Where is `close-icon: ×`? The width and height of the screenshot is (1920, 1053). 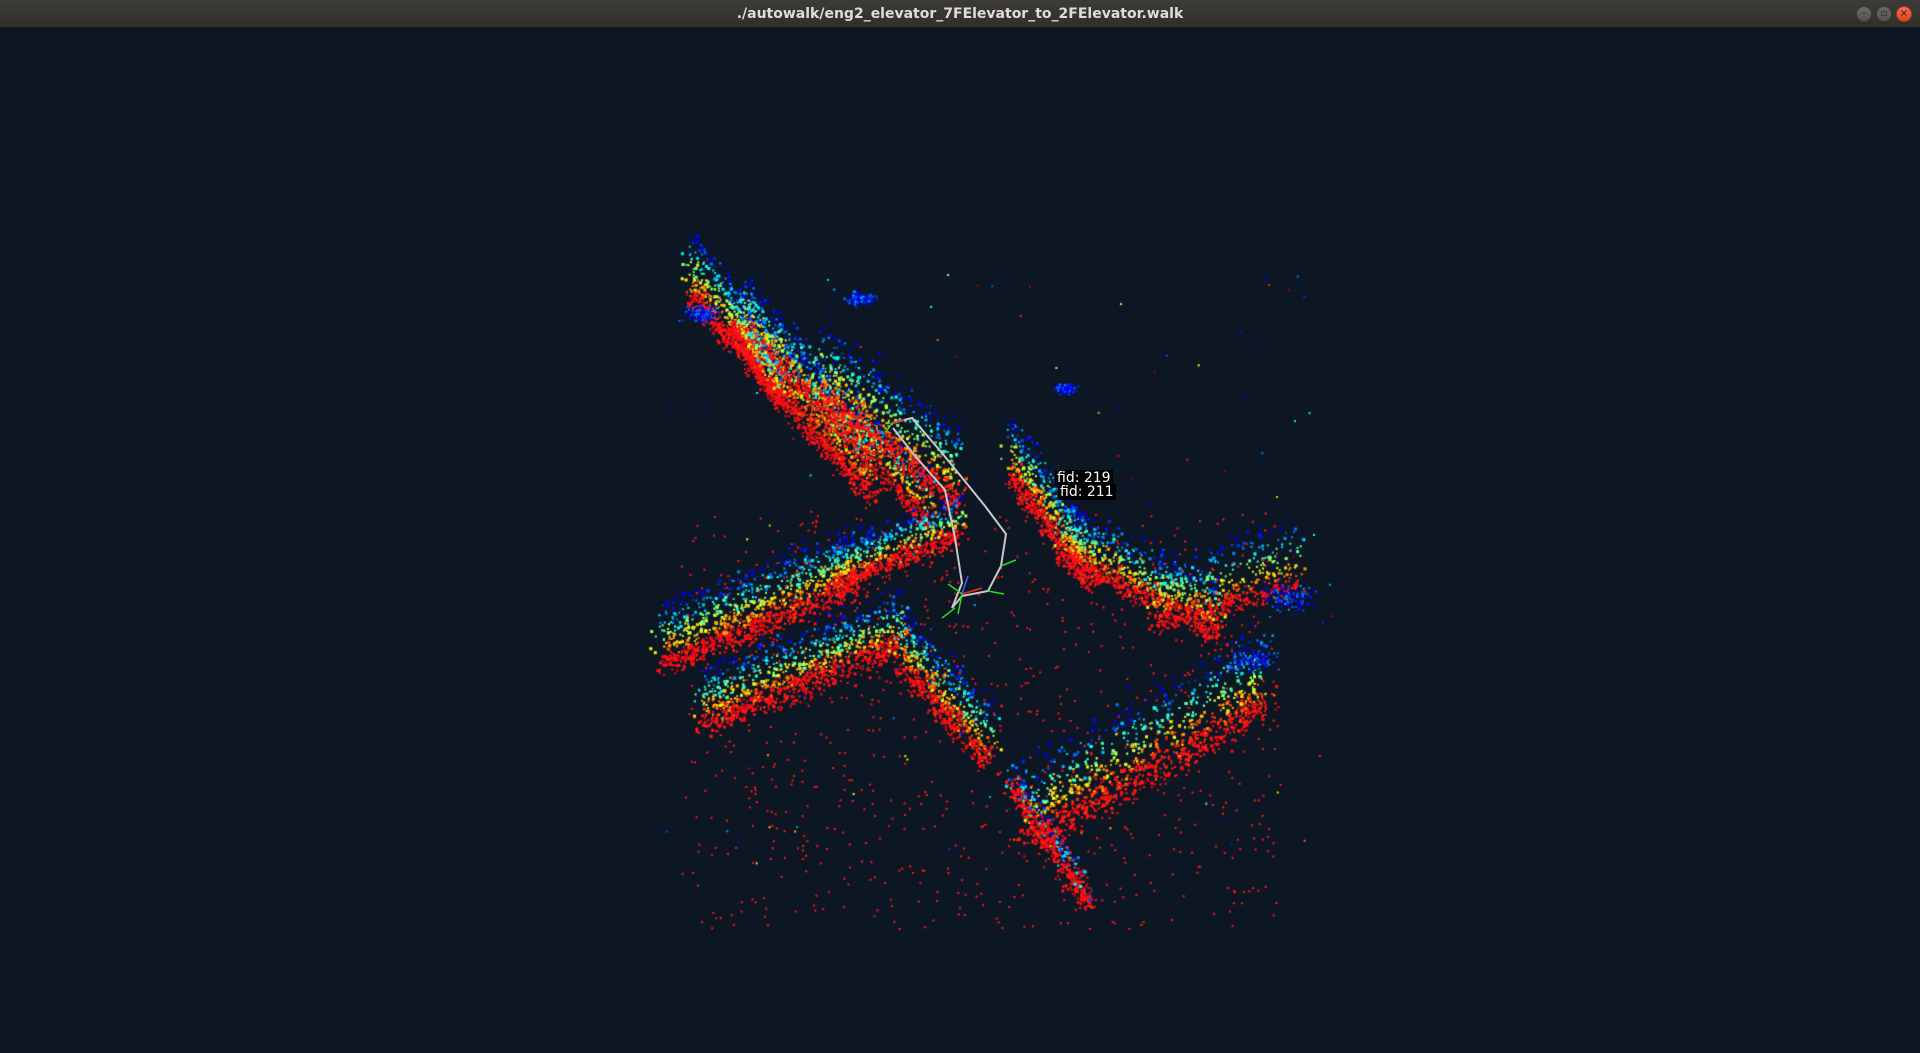
close-icon: × is located at coordinates (1904, 13).